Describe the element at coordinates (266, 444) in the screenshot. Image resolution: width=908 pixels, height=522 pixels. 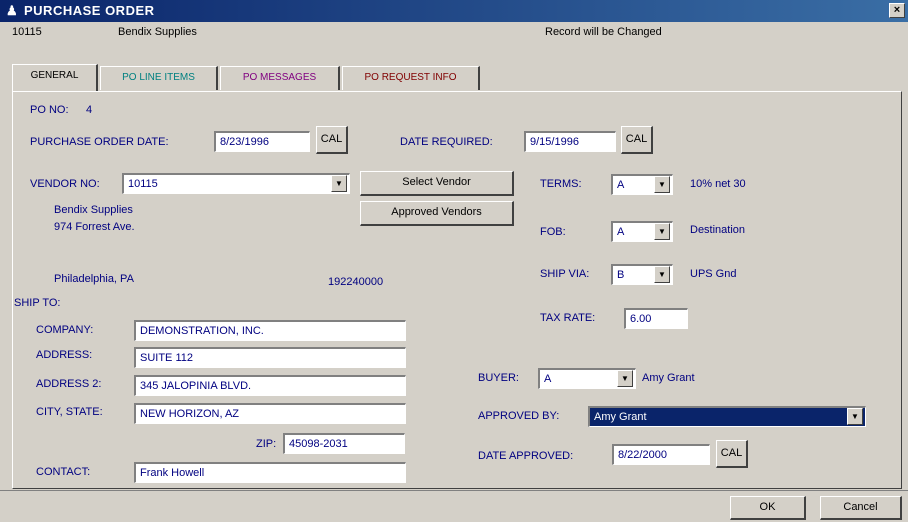
I see `zip-label: ZIP:` at that location.